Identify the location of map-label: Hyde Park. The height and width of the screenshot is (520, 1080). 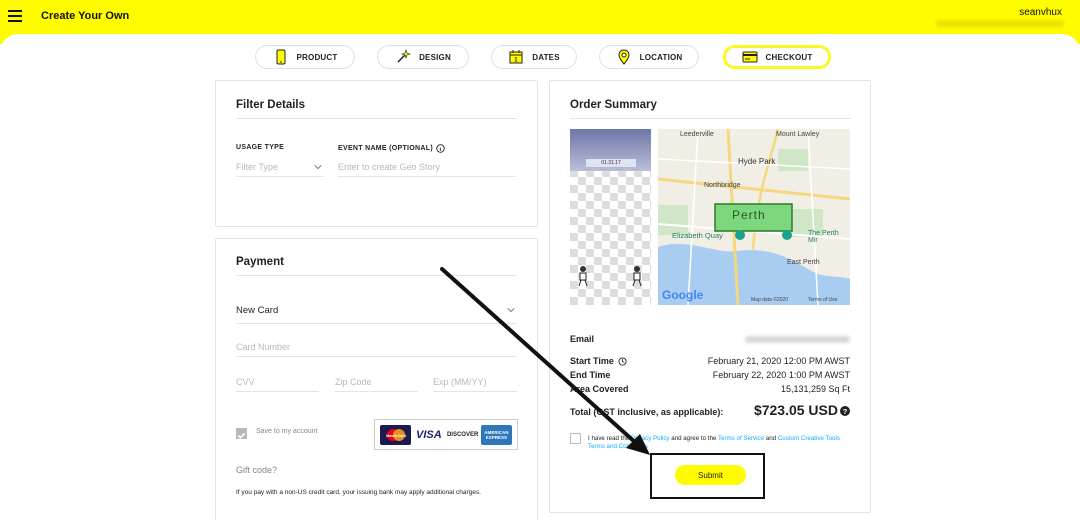
(757, 161).